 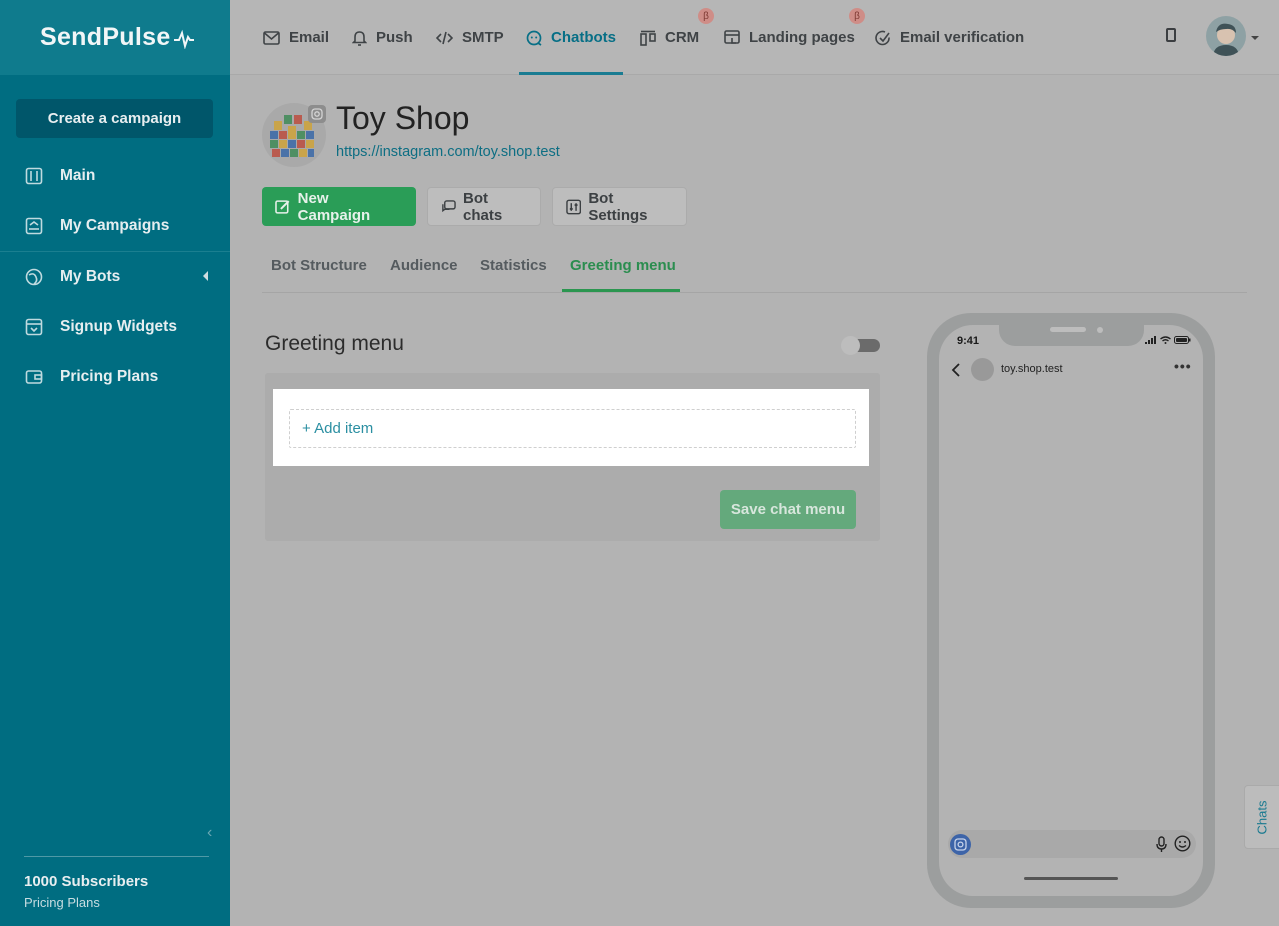 I want to click on chat-bubbles-icon, so click(x=449, y=205).